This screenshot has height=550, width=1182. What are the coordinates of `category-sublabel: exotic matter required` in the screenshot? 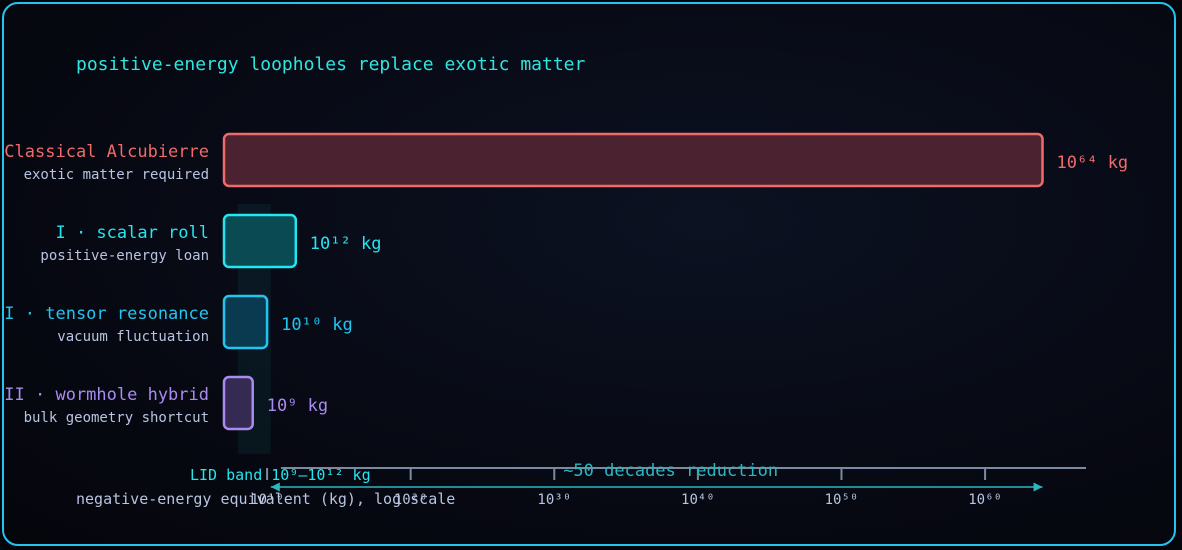 It's located at (116, 175).